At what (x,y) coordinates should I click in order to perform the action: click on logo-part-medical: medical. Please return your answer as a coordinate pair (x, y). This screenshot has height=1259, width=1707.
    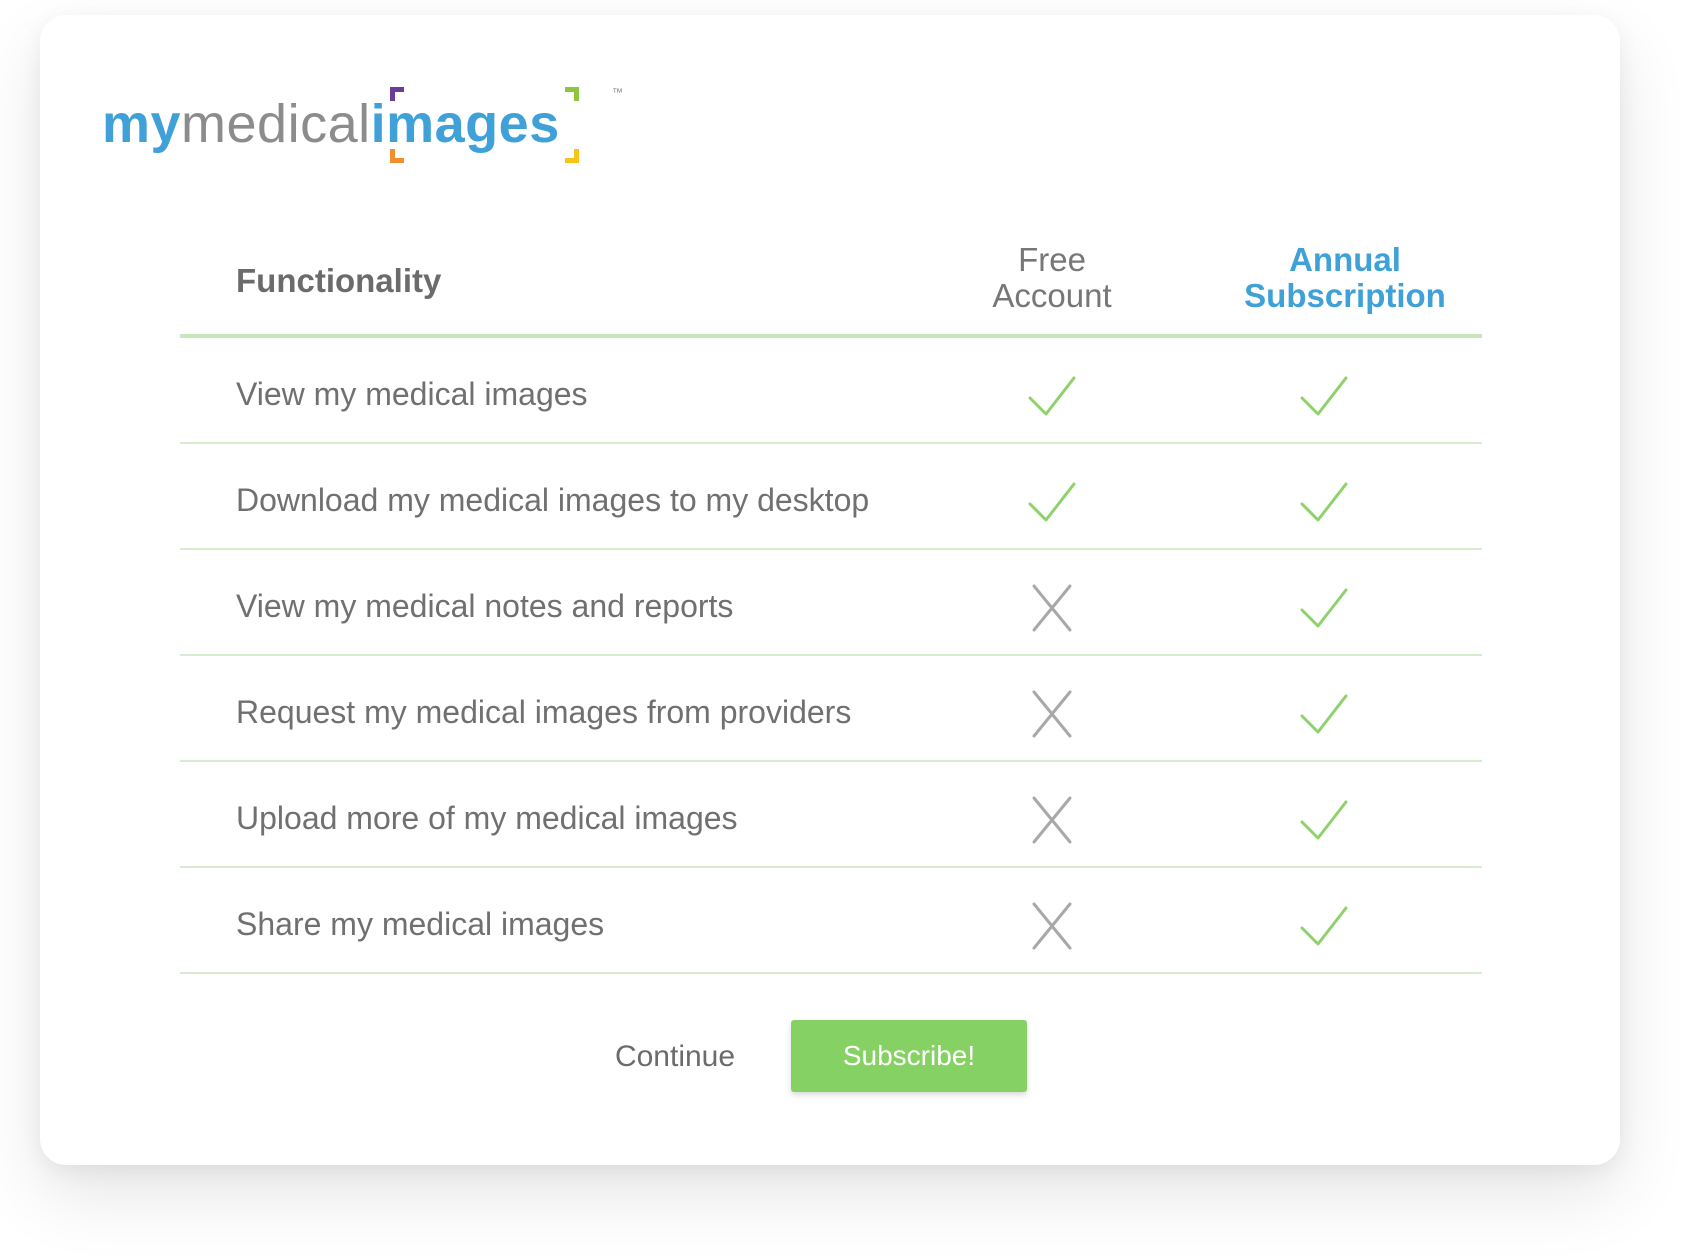
    Looking at the image, I should click on (276, 124).